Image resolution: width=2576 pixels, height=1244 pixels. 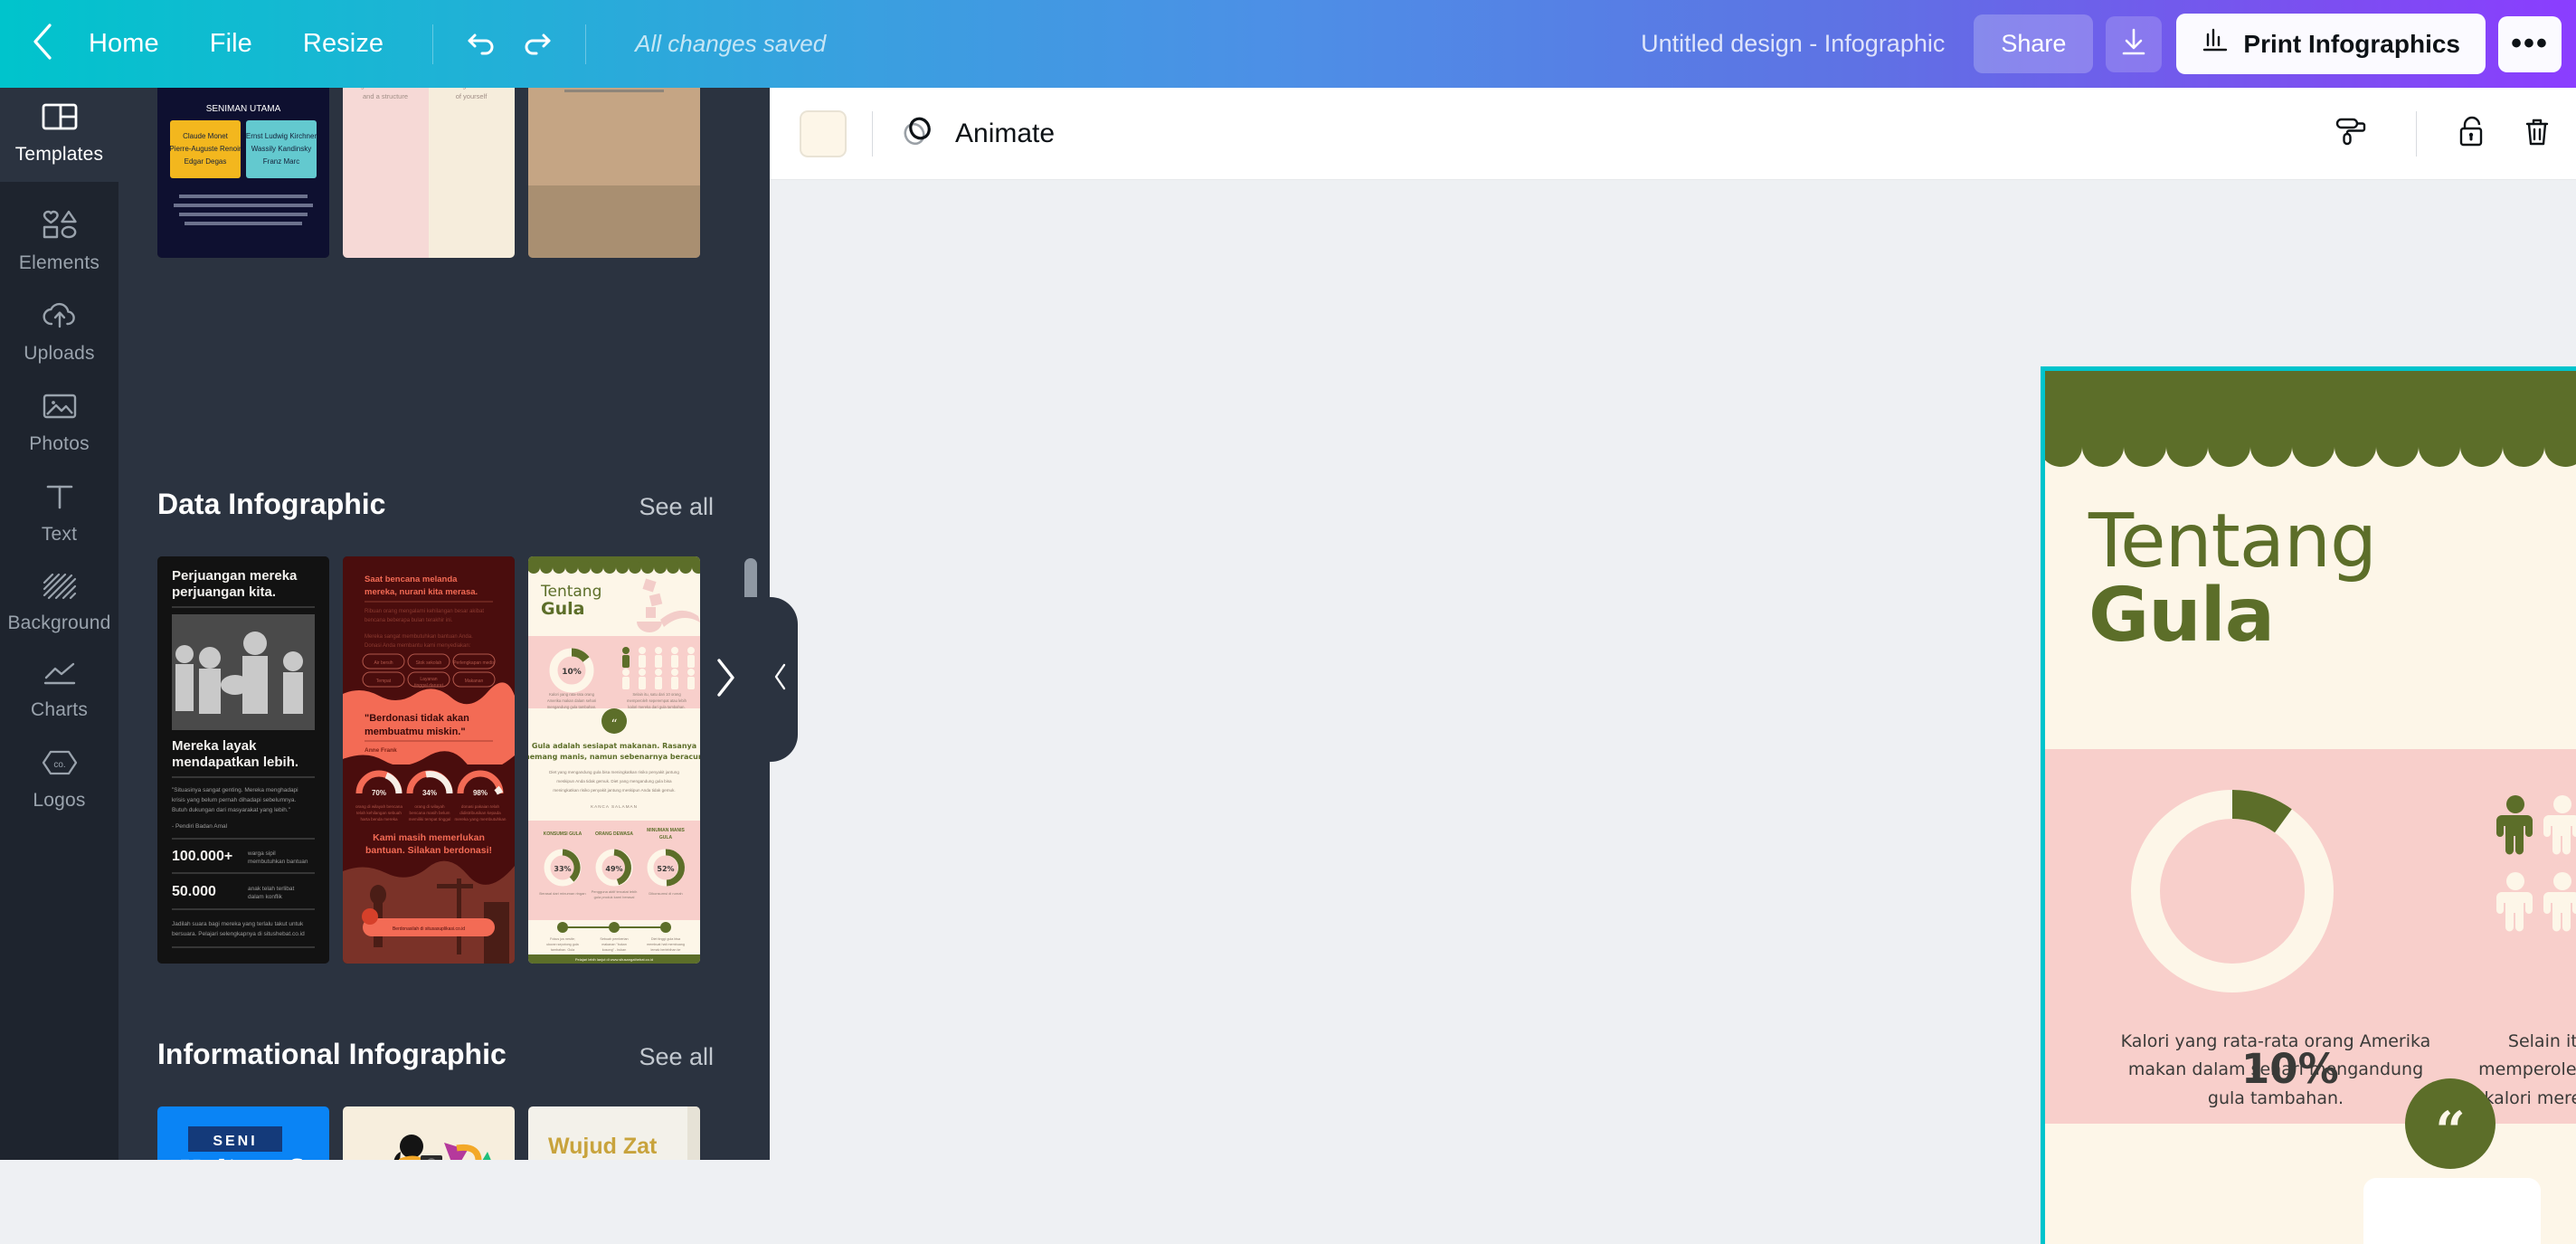 I want to click on bar-chart-icon, so click(x=2216, y=44).